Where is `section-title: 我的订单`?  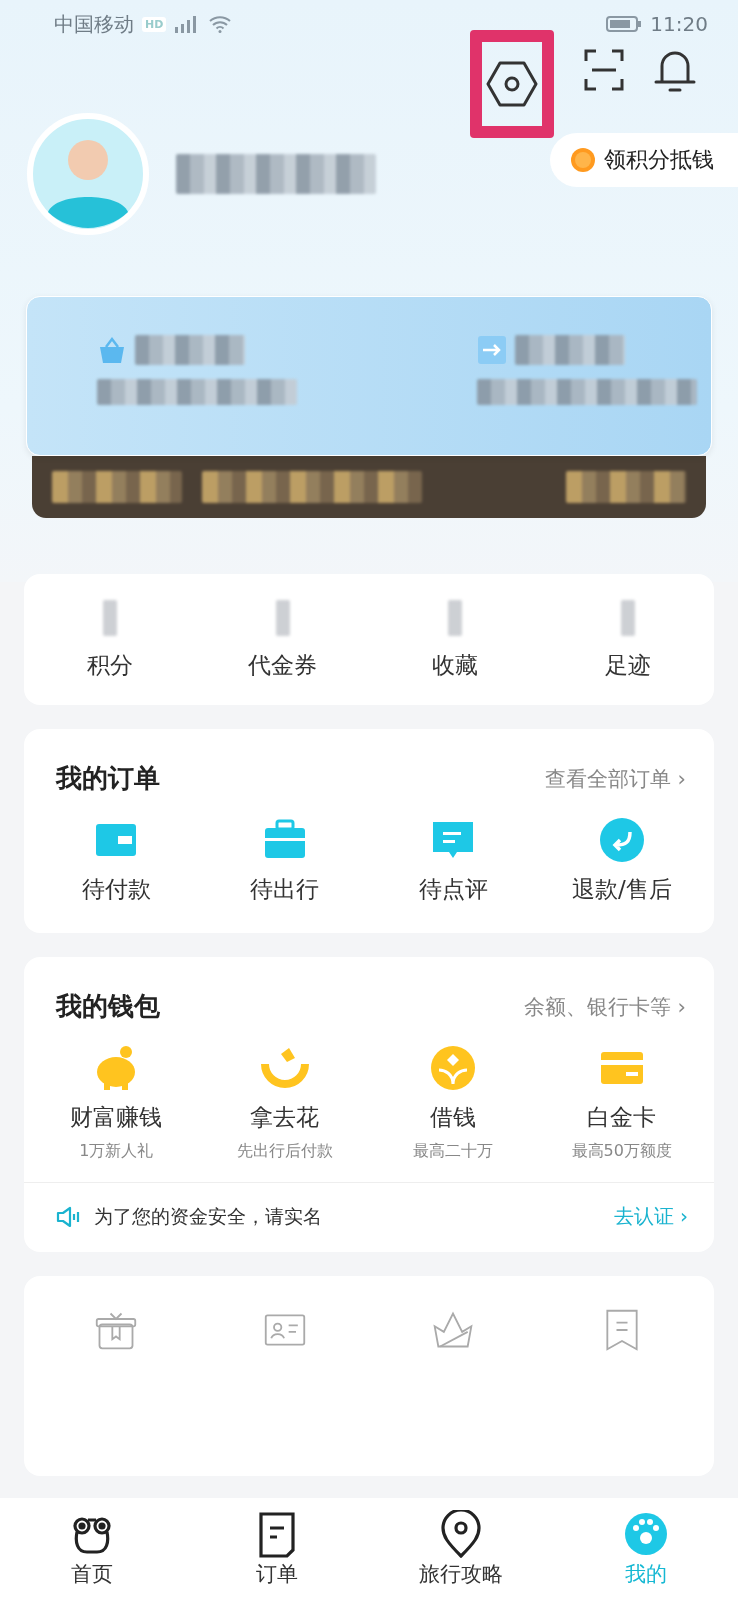
section-title: 我的订单 is located at coordinates (108, 778).